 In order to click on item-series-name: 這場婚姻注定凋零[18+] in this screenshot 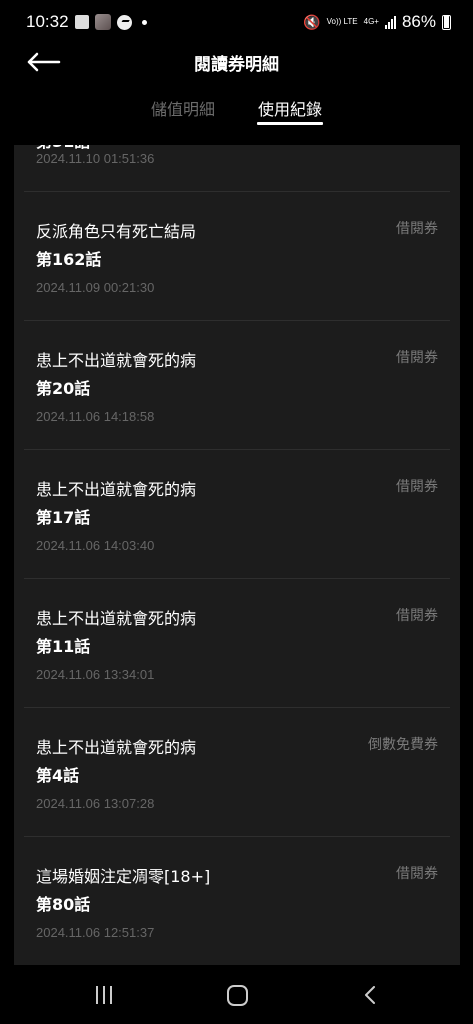, I will do `click(123, 876)`.